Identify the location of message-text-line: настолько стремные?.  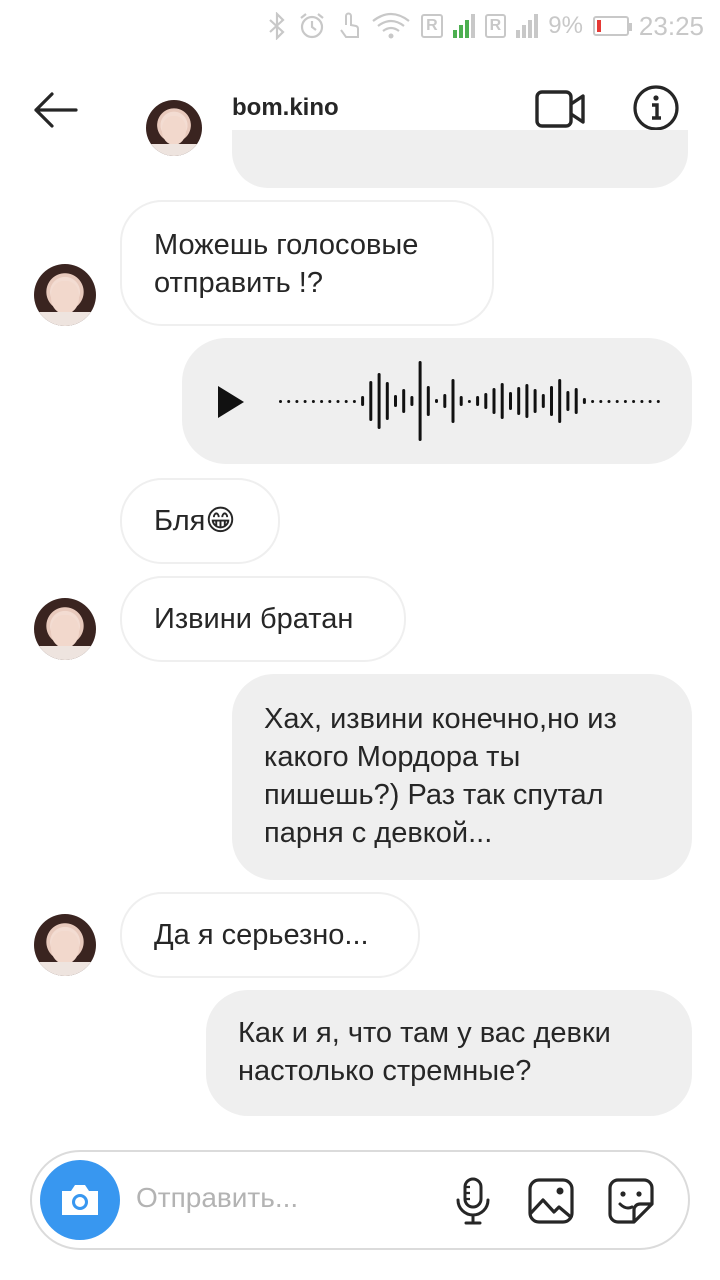
(385, 1071).